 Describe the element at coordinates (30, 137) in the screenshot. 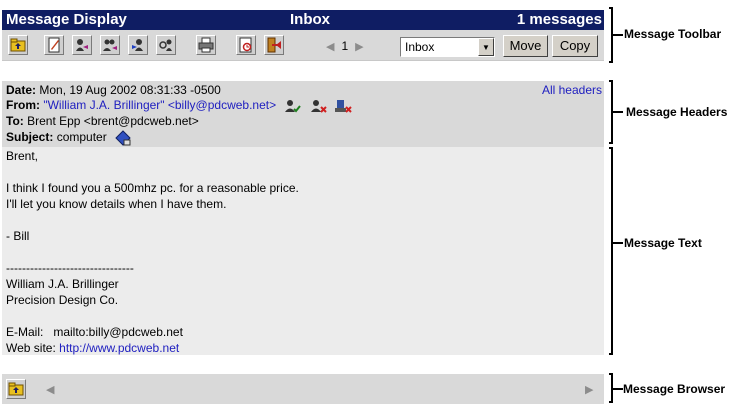

I see `subject-label: Subject:` at that location.